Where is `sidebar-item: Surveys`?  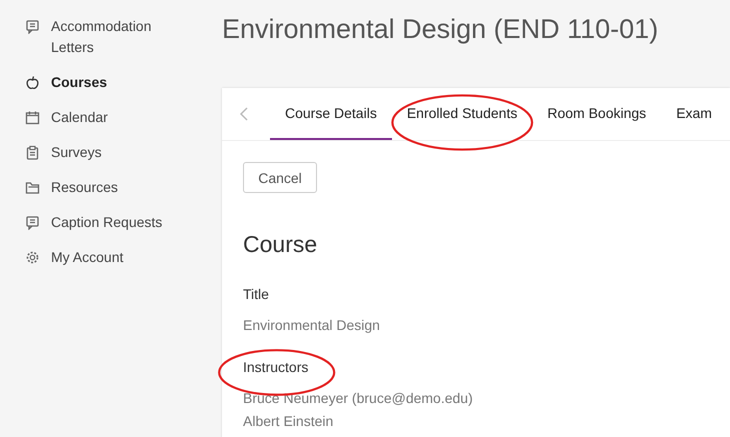 sidebar-item: Surveys is located at coordinates (115, 152).